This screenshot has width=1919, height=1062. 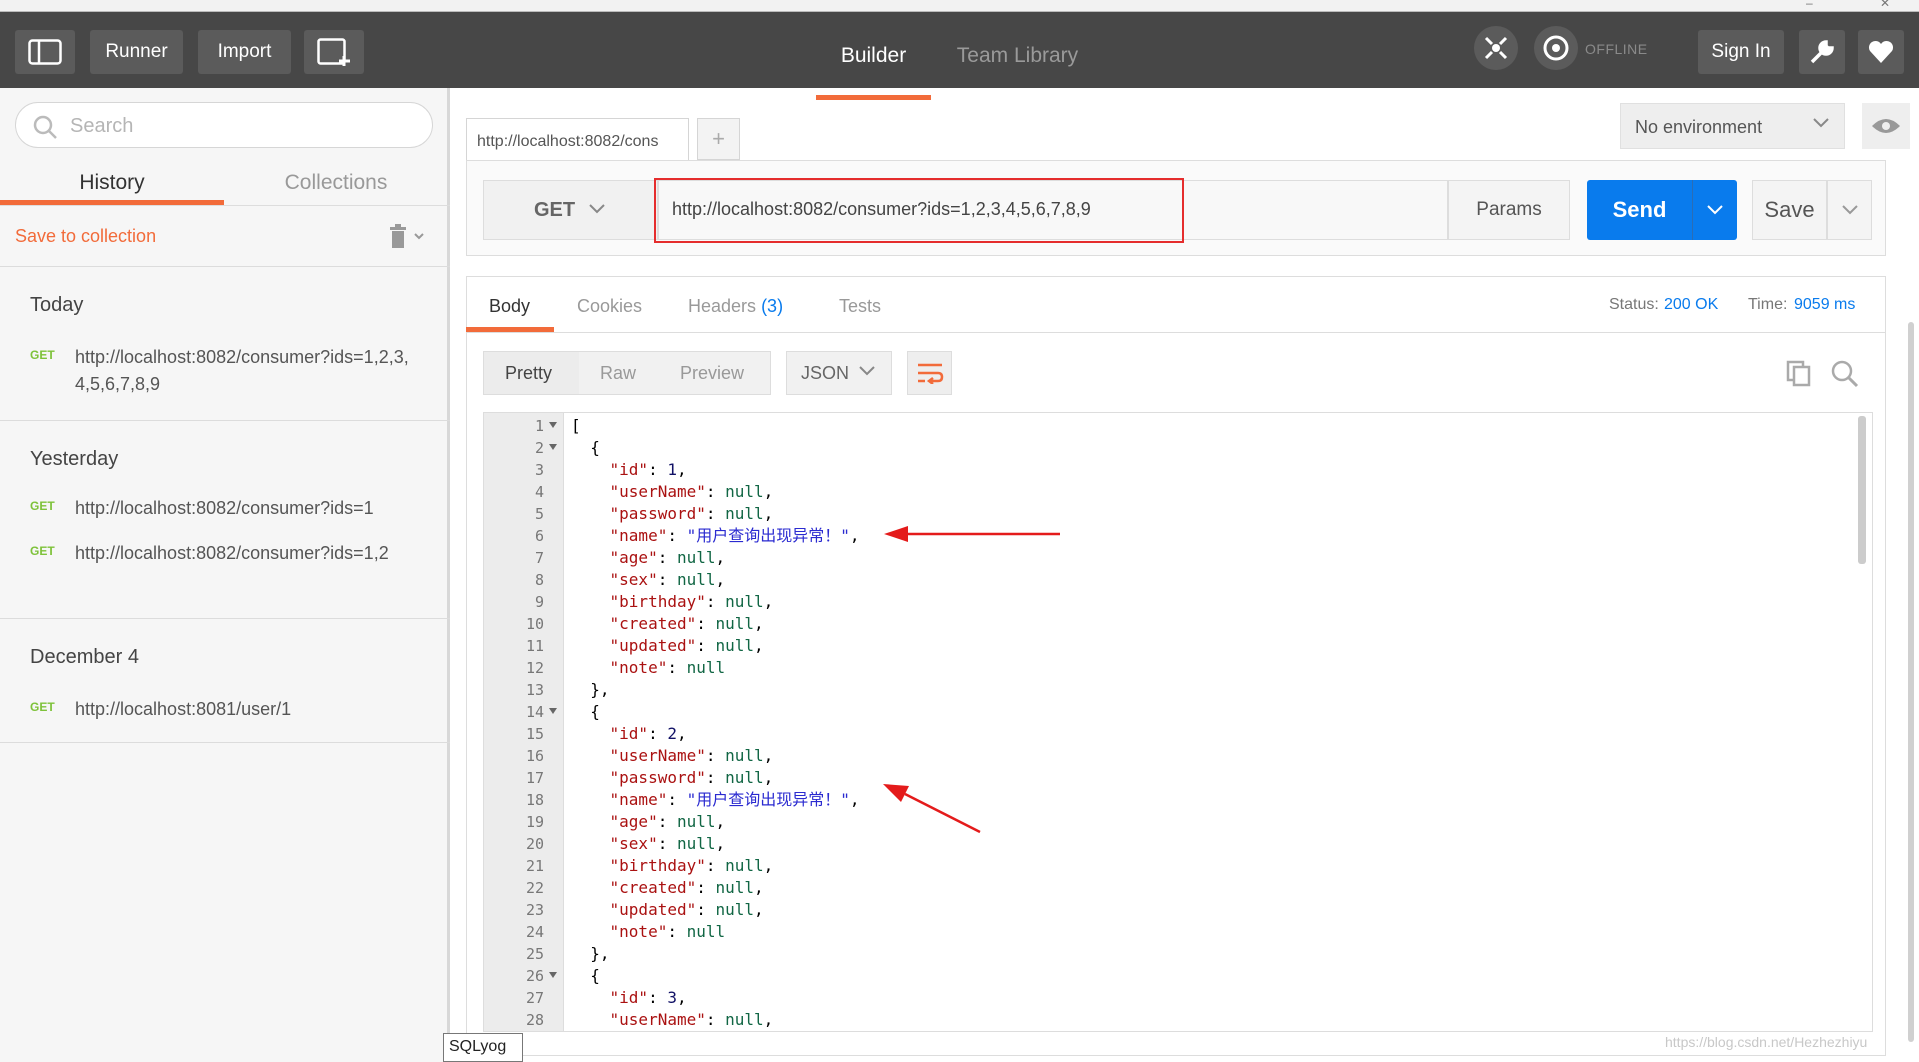 What do you see at coordinates (1178, 1020) in the screenshot?
I see `code-line: 28 "userName": null,` at bounding box center [1178, 1020].